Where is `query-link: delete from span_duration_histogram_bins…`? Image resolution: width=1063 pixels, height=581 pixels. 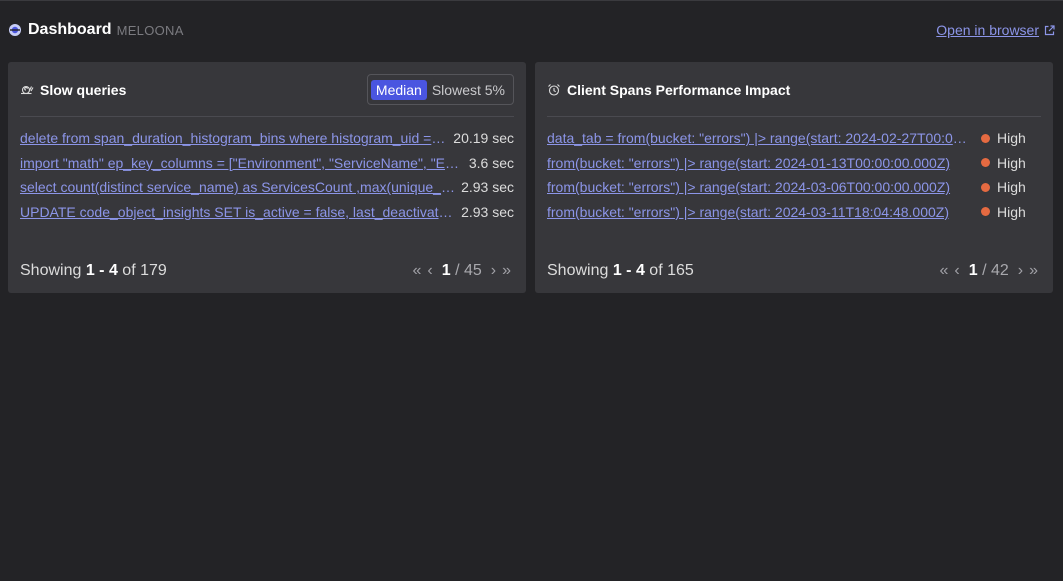
query-link: delete from span_duration_histogram_bins… is located at coordinates (233, 138).